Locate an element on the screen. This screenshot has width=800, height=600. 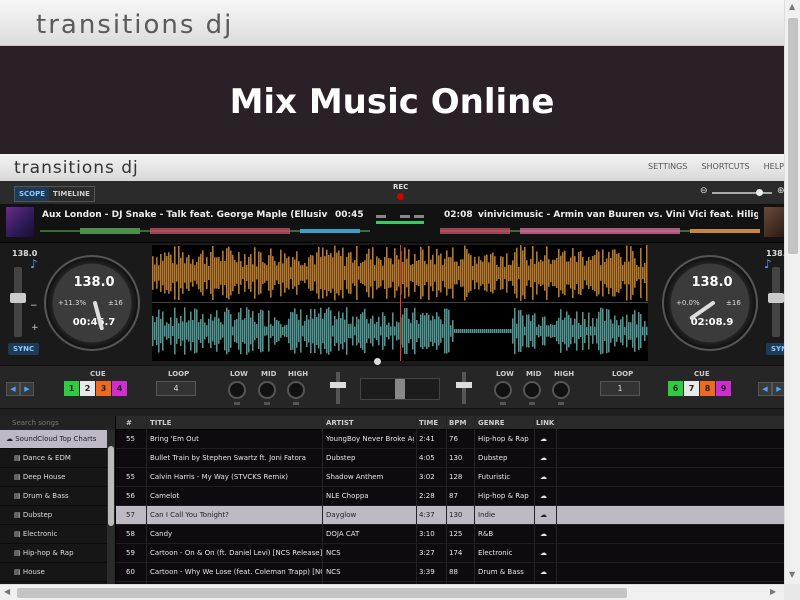
left-pitch-handle is located at coordinates (18, 298).